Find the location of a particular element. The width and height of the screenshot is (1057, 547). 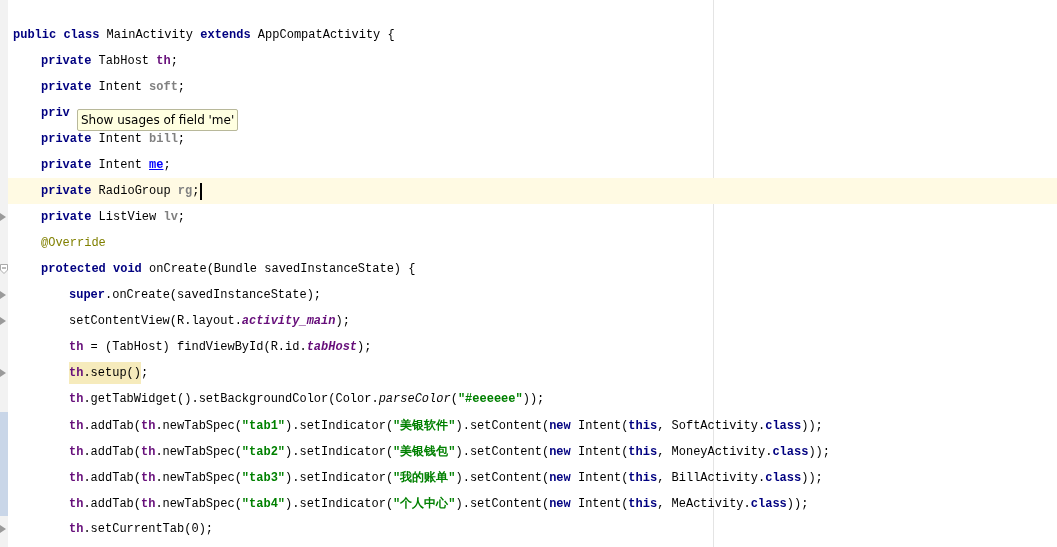

code-line: super.onCreate(savedInstanceState); is located at coordinates (195, 295).